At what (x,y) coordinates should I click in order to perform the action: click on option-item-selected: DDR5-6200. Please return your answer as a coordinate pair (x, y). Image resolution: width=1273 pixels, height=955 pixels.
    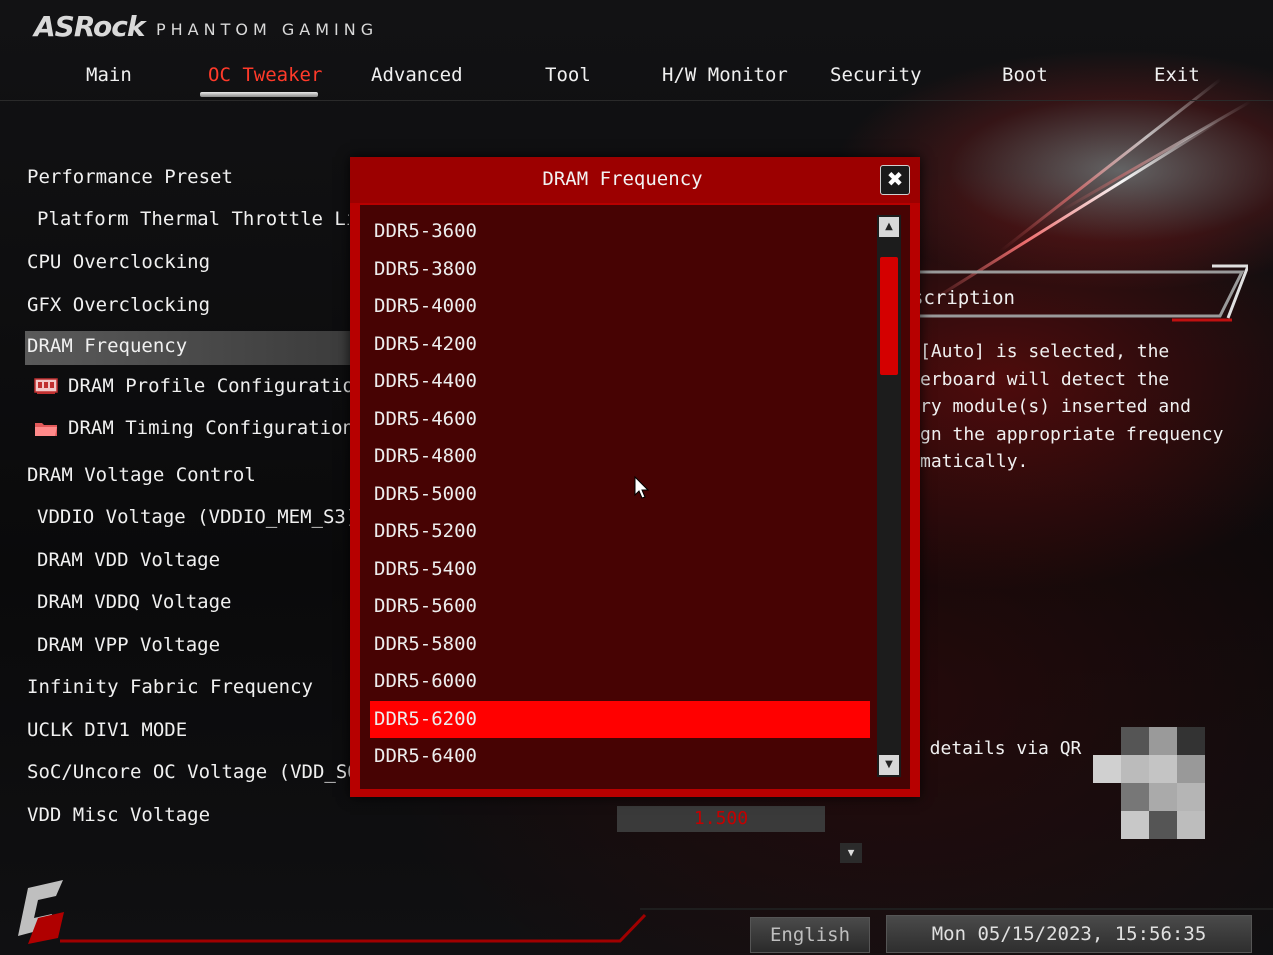
    Looking at the image, I should click on (620, 719).